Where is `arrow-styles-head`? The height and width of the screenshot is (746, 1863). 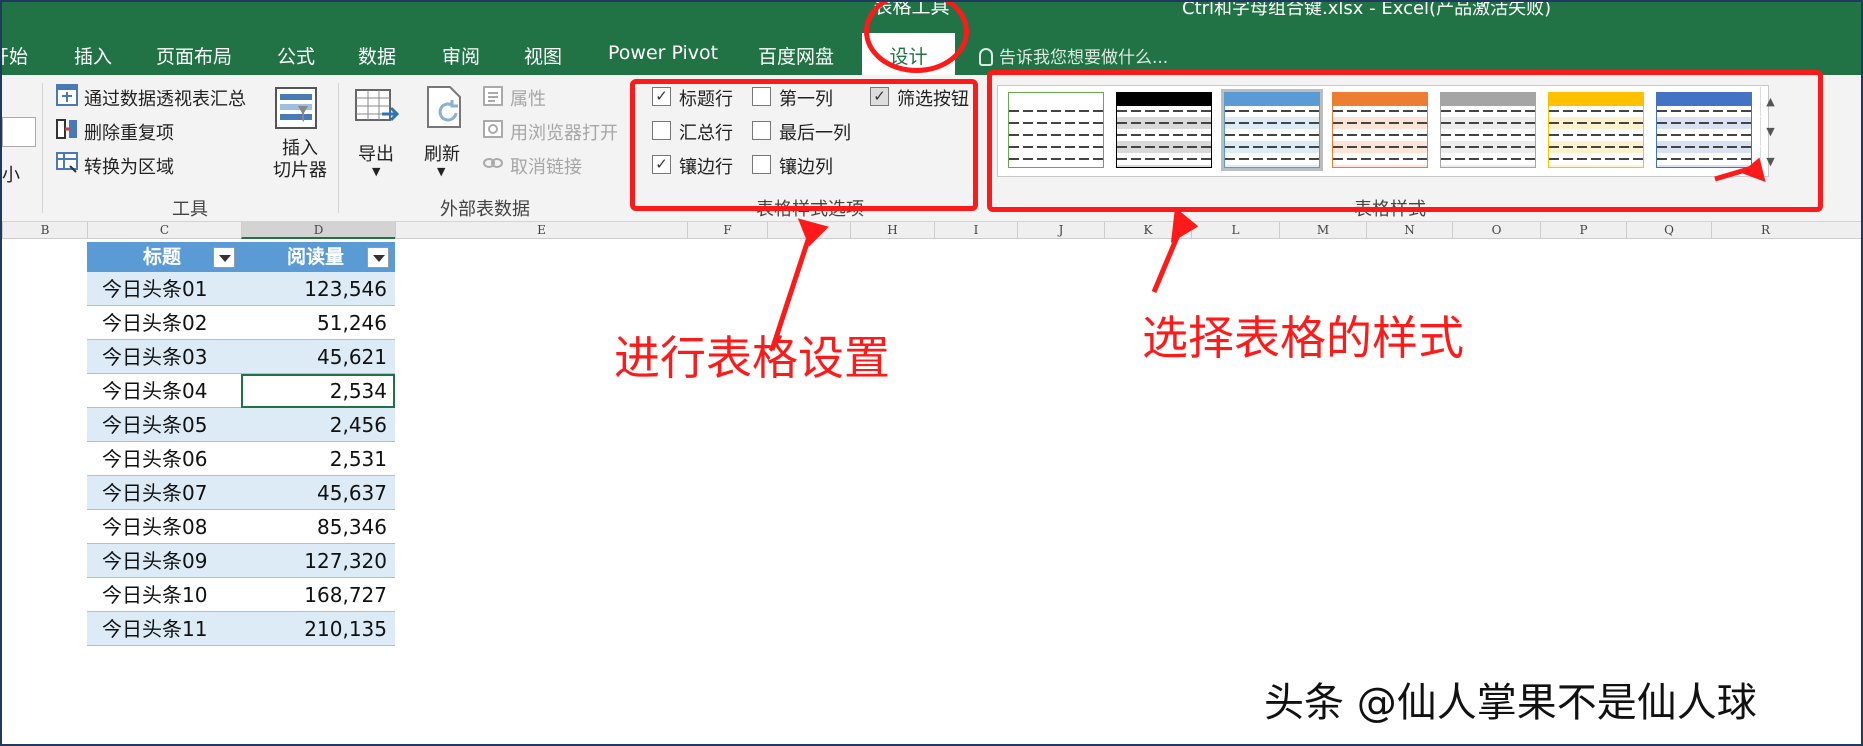
arrow-styles-head is located at coordinates (1184, 225).